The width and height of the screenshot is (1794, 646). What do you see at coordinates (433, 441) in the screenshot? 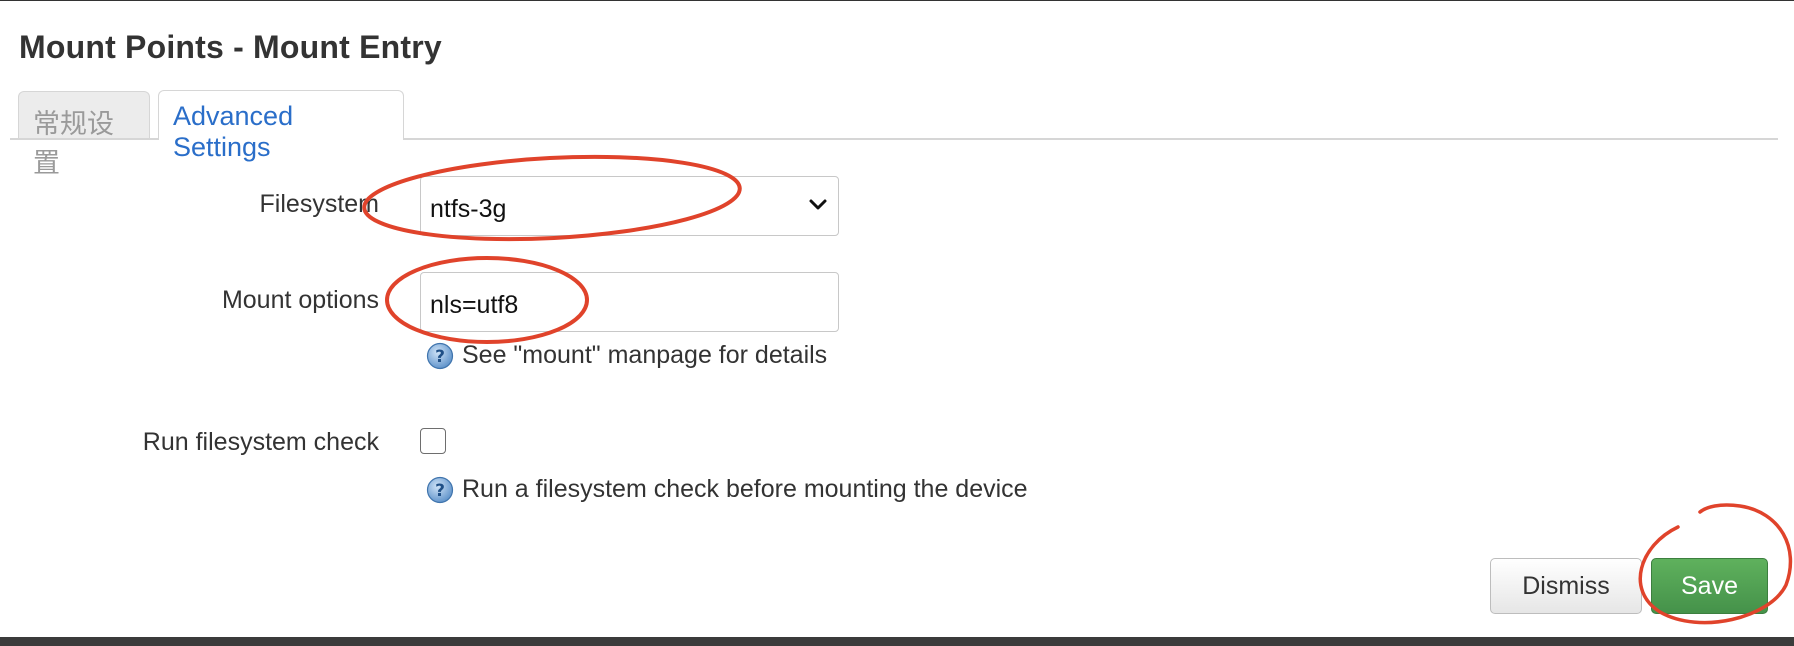
I see `fs-check-checkbox` at bounding box center [433, 441].